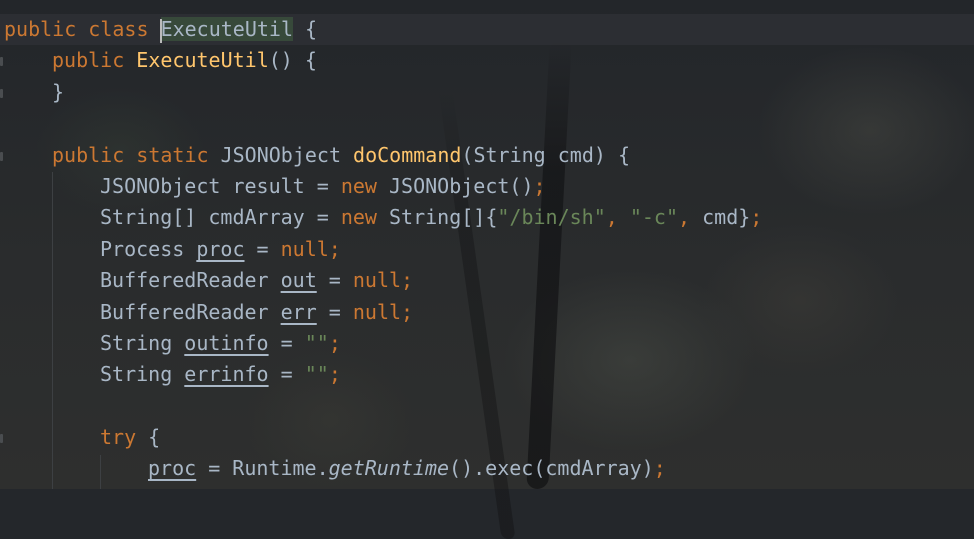 Image resolution: width=974 pixels, height=539 pixels. What do you see at coordinates (298, 280) in the screenshot?
I see `code-token: out` at bounding box center [298, 280].